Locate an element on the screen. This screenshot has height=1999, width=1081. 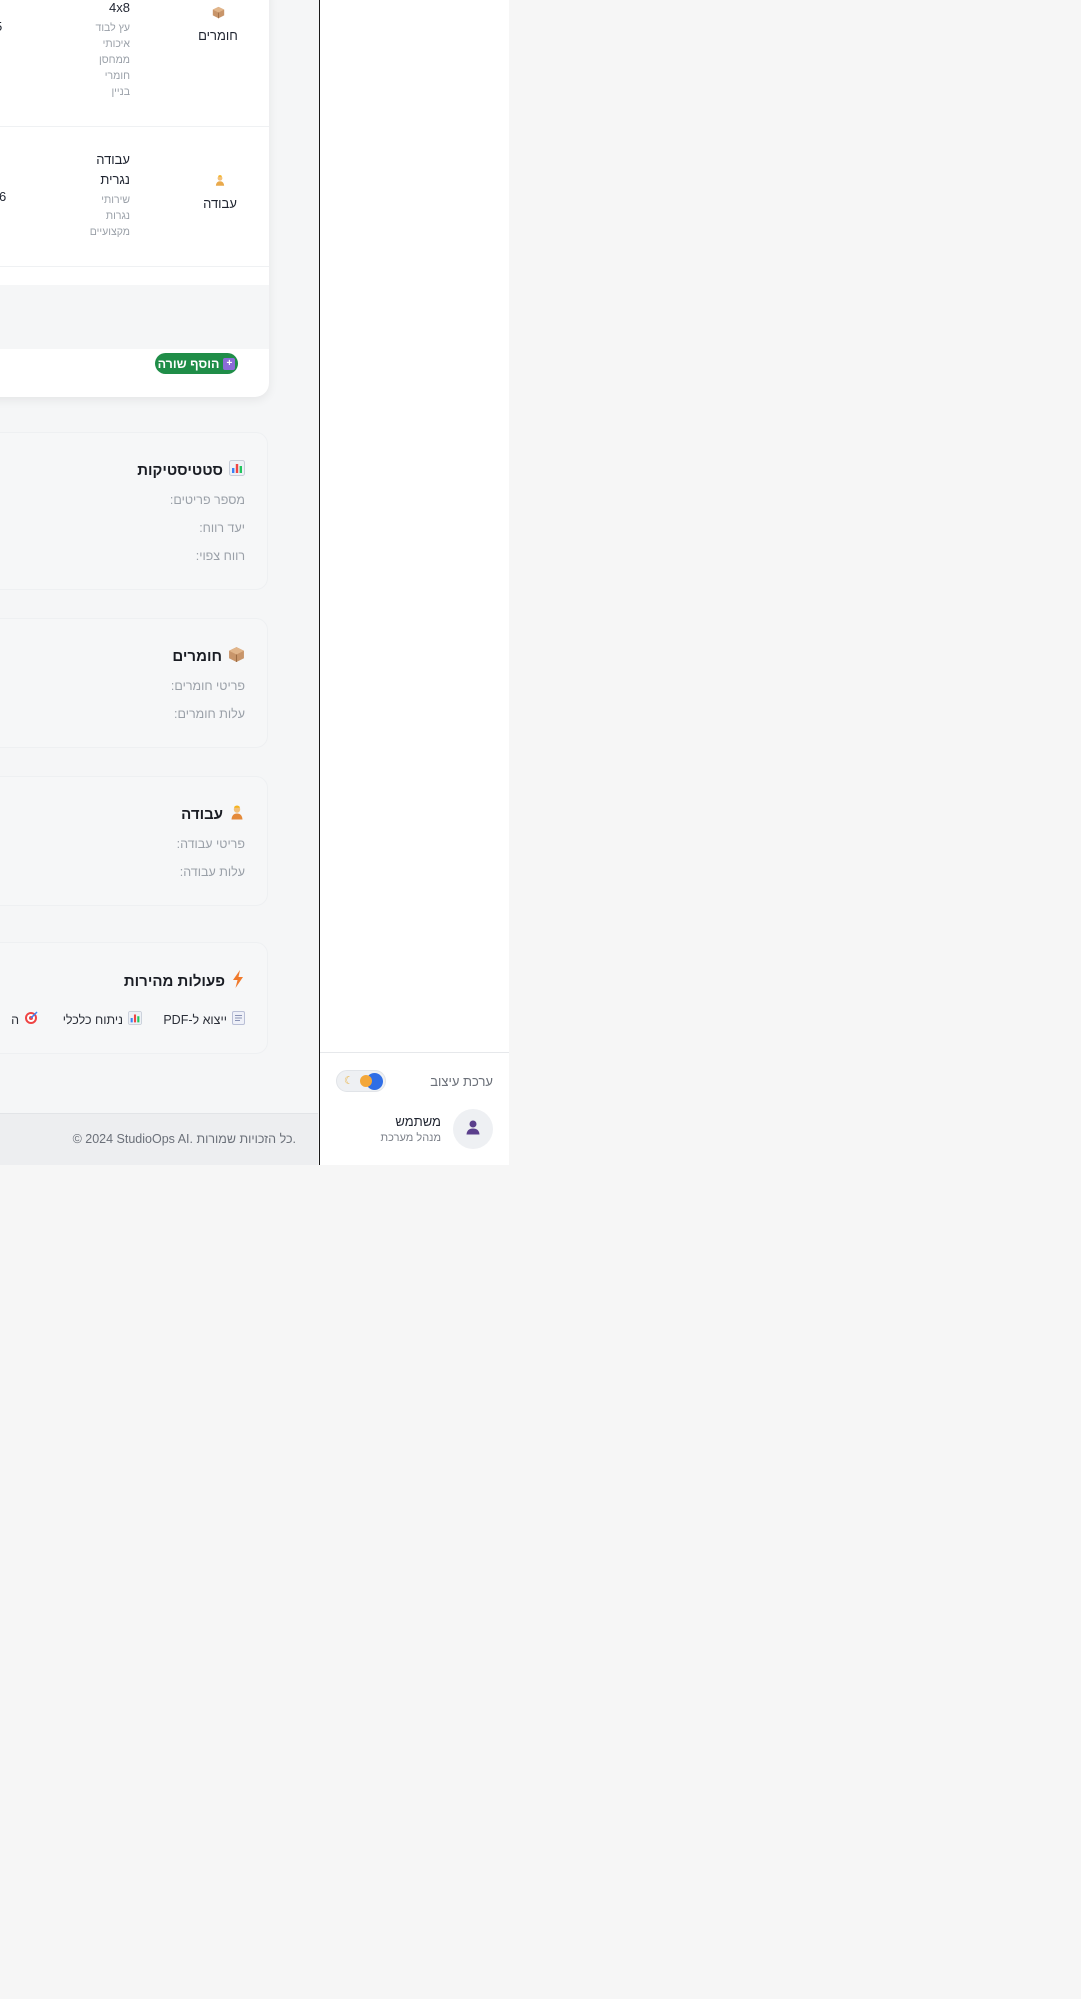
user-name: משתמש is located at coordinates (418, 1121).